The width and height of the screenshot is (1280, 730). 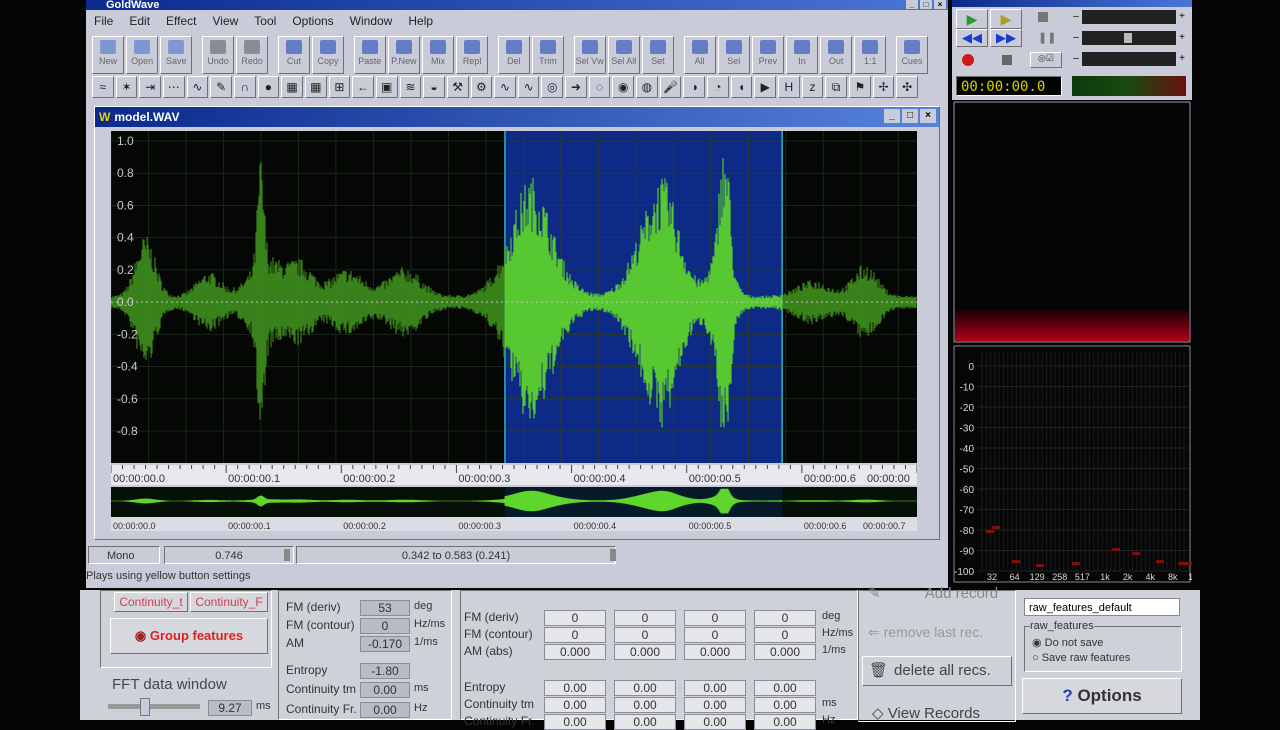 What do you see at coordinates (699, 55) in the screenshot?
I see `toolbar-zoom-all-button: All` at bounding box center [699, 55].